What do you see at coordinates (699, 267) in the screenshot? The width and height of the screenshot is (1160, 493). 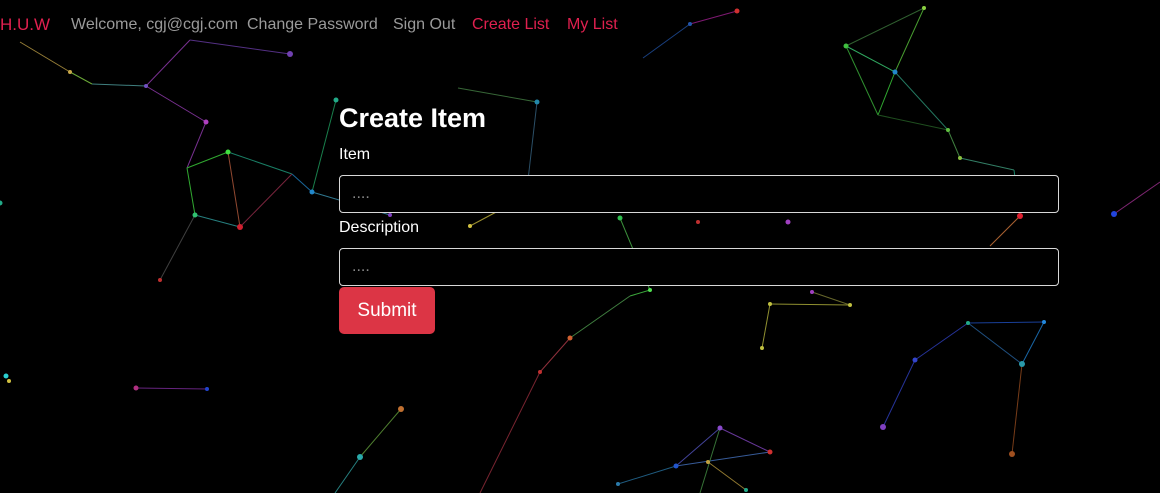 I see `description-input` at bounding box center [699, 267].